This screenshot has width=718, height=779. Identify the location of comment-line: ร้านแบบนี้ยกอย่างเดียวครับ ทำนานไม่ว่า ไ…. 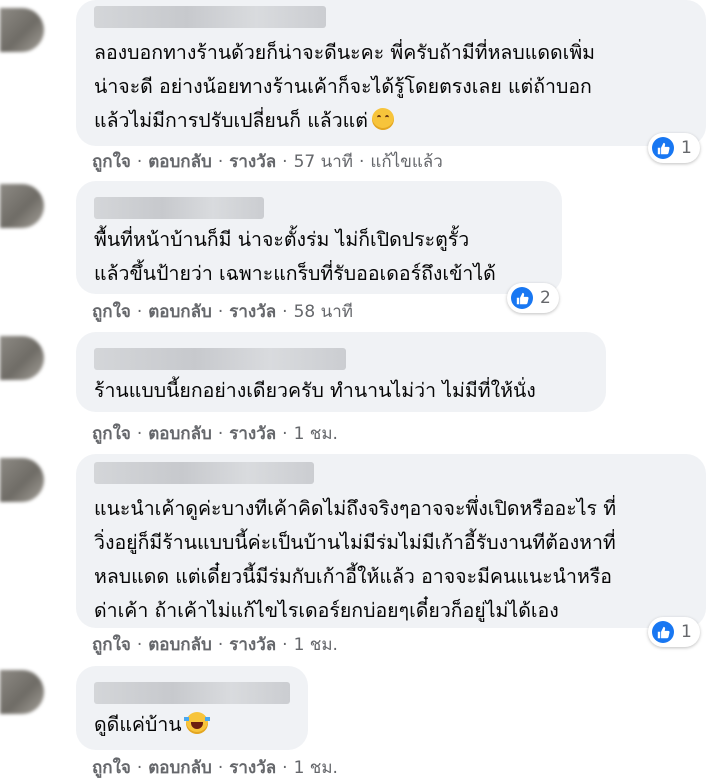
(315, 390).